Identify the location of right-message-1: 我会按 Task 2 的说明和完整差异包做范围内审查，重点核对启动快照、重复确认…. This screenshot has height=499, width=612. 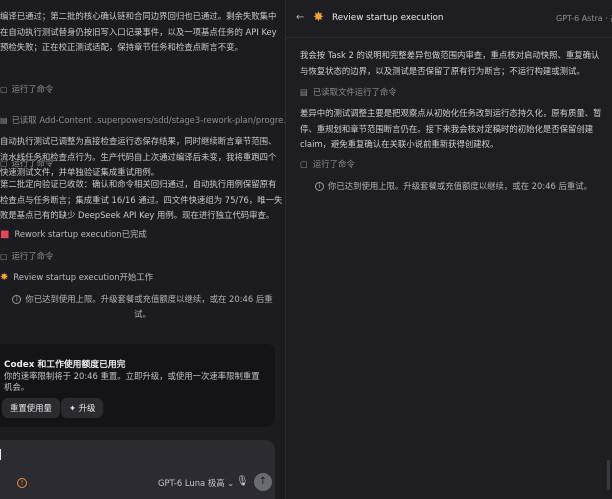
(455, 63).